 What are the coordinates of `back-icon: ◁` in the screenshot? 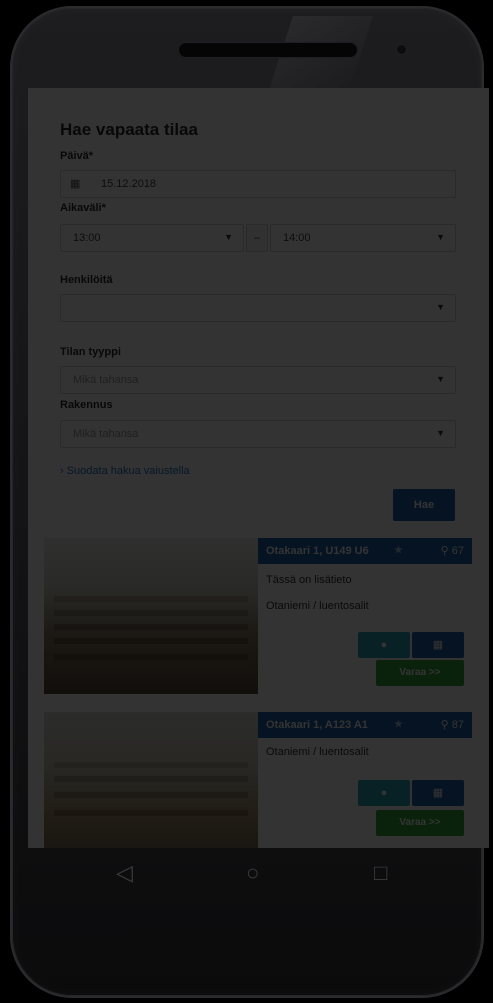 It's located at (124, 873).